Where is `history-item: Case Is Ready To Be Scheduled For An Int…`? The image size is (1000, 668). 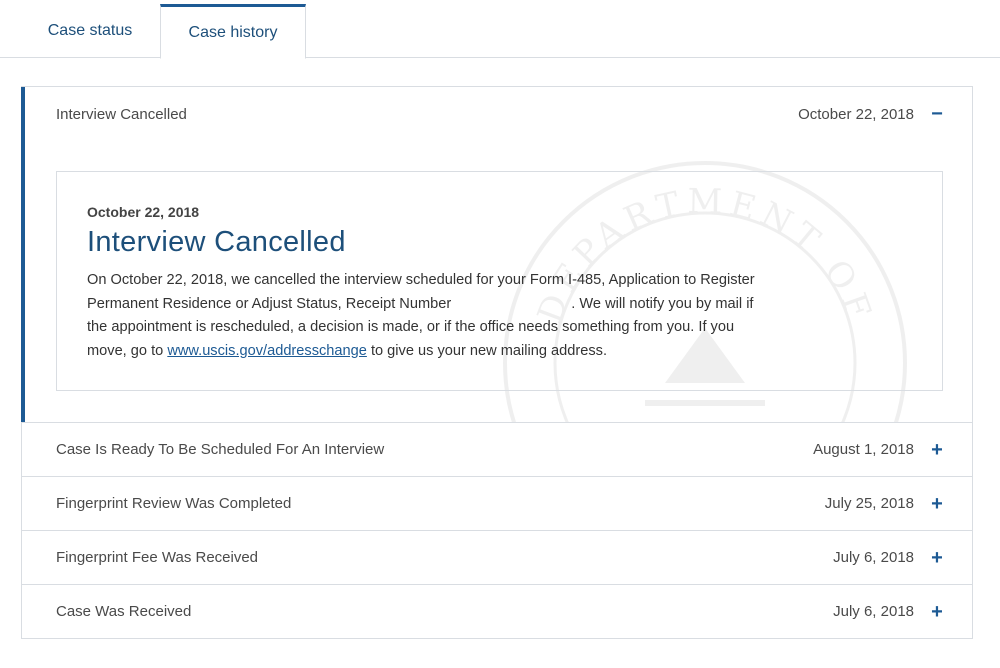
history-item: Case Is Ready To Be Scheduled For An Int… is located at coordinates (497, 449).